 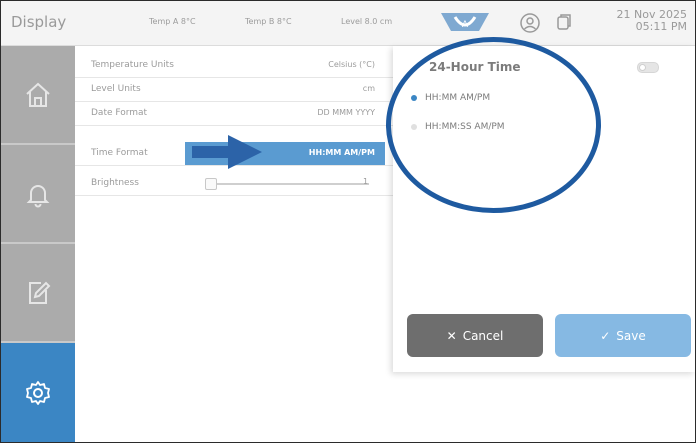 I want to click on setting-label: Level Units, so click(x=116, y=89).